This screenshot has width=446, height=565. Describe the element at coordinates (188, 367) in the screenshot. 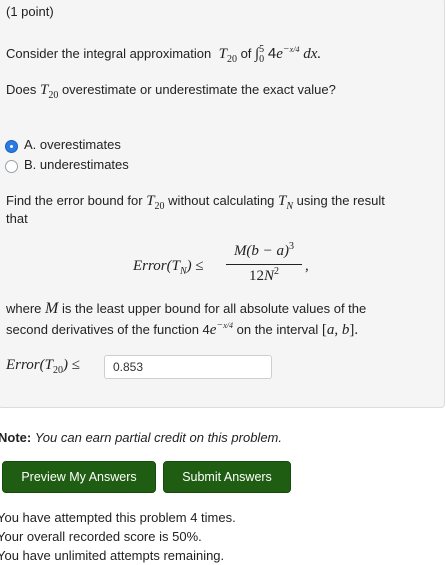

I see `answer-input: 0.853` at that location.